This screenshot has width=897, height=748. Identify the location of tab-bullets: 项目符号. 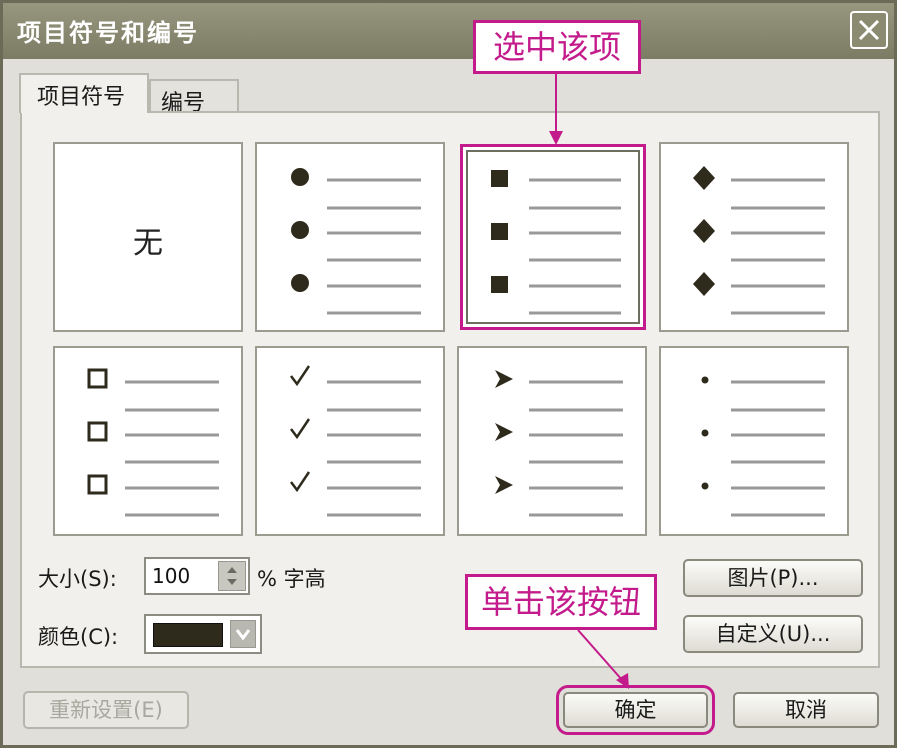
(84, 93).